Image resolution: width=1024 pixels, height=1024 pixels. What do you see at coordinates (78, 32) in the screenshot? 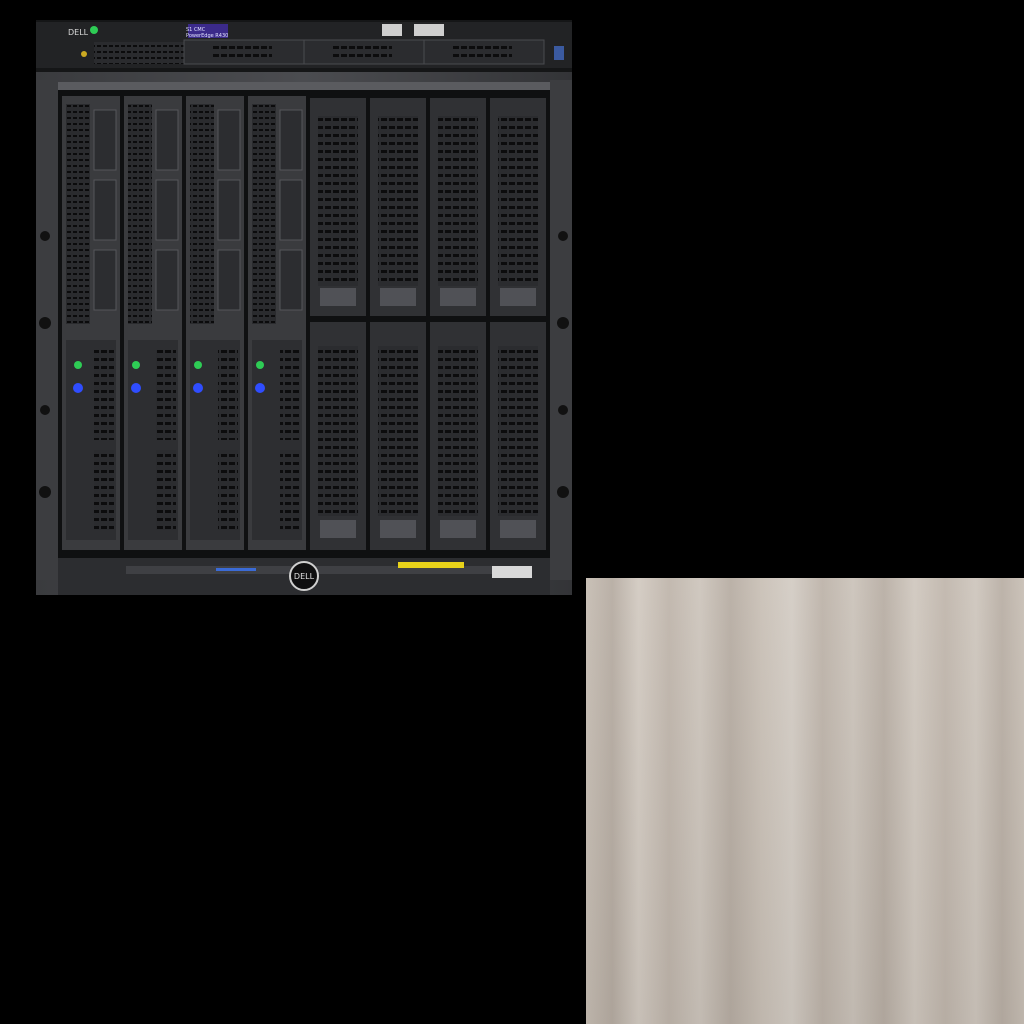
I see `top-server-brand: DELL` at bounding box center [78, 32].